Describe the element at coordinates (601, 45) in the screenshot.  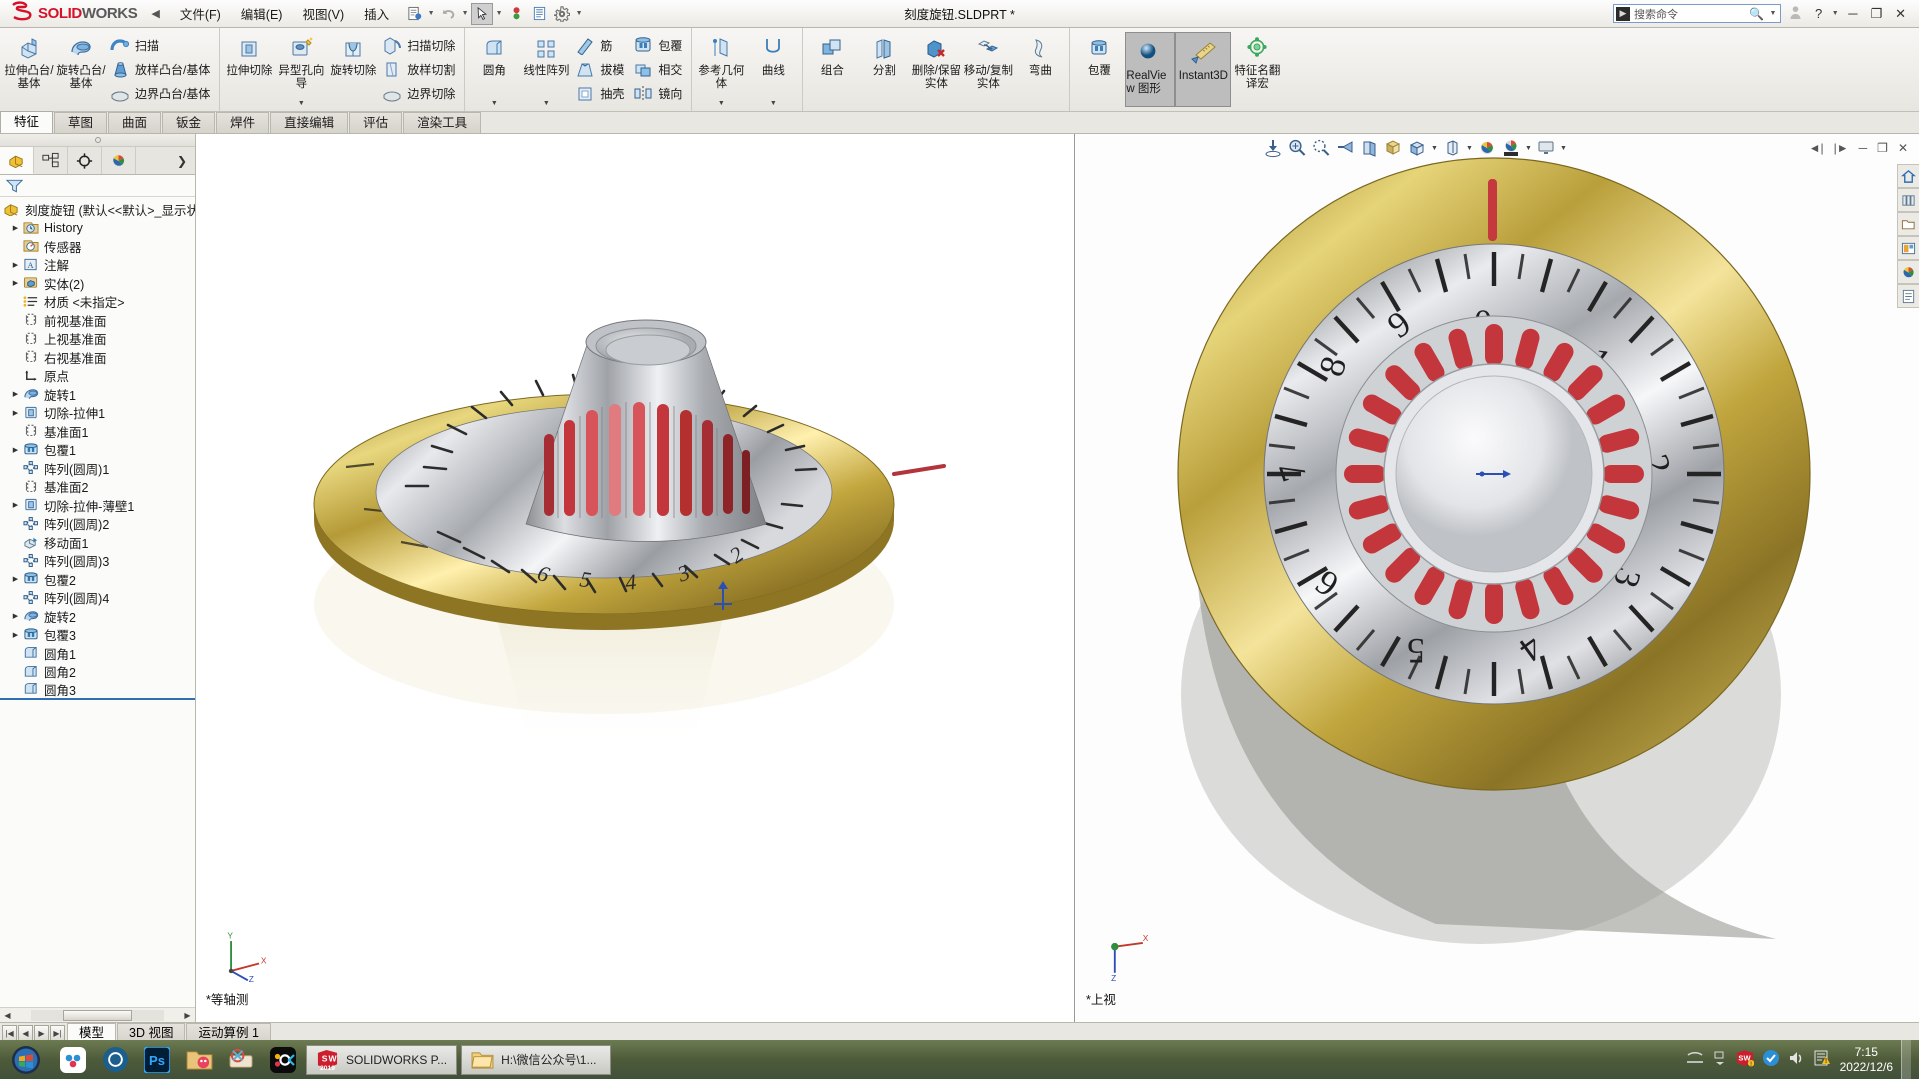
I see `rib-button: 筋` at that location.